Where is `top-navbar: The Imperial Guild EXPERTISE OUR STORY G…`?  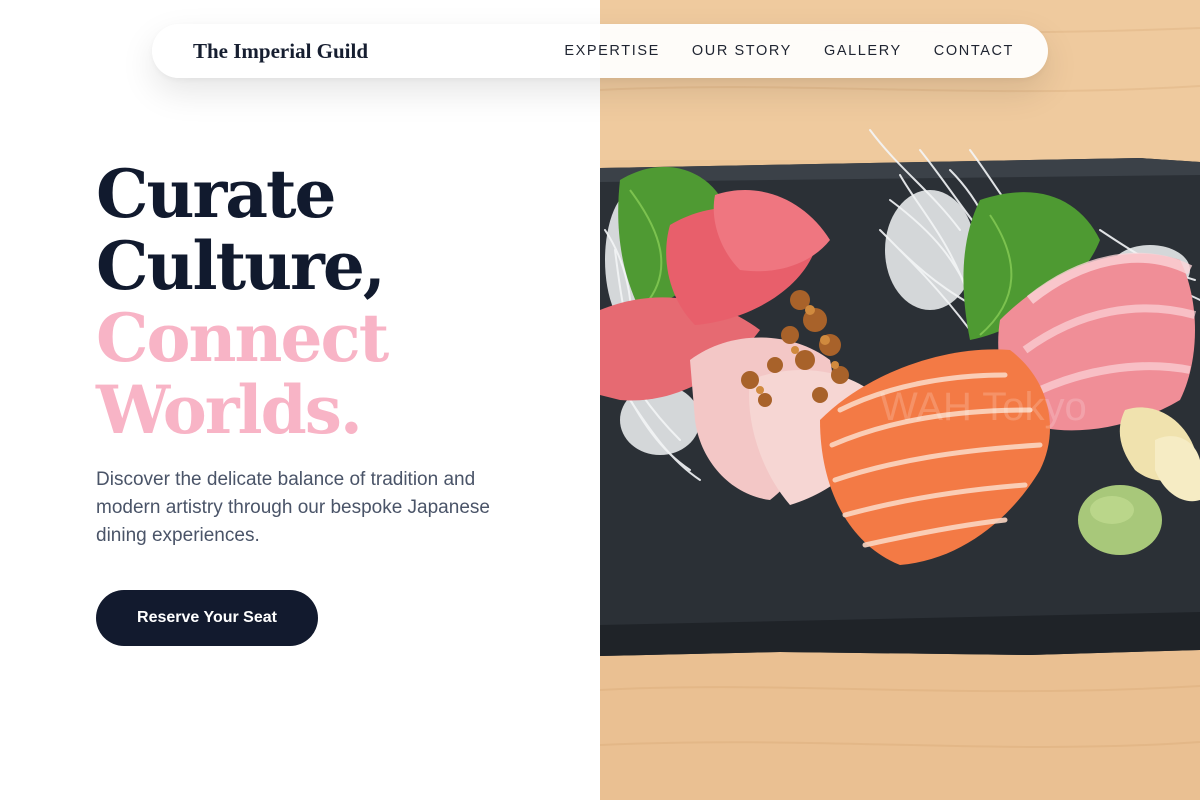 top-navbar: The Imperial Guild EXPERTISE OUR STORY G… is located at coordinates (600, 51).